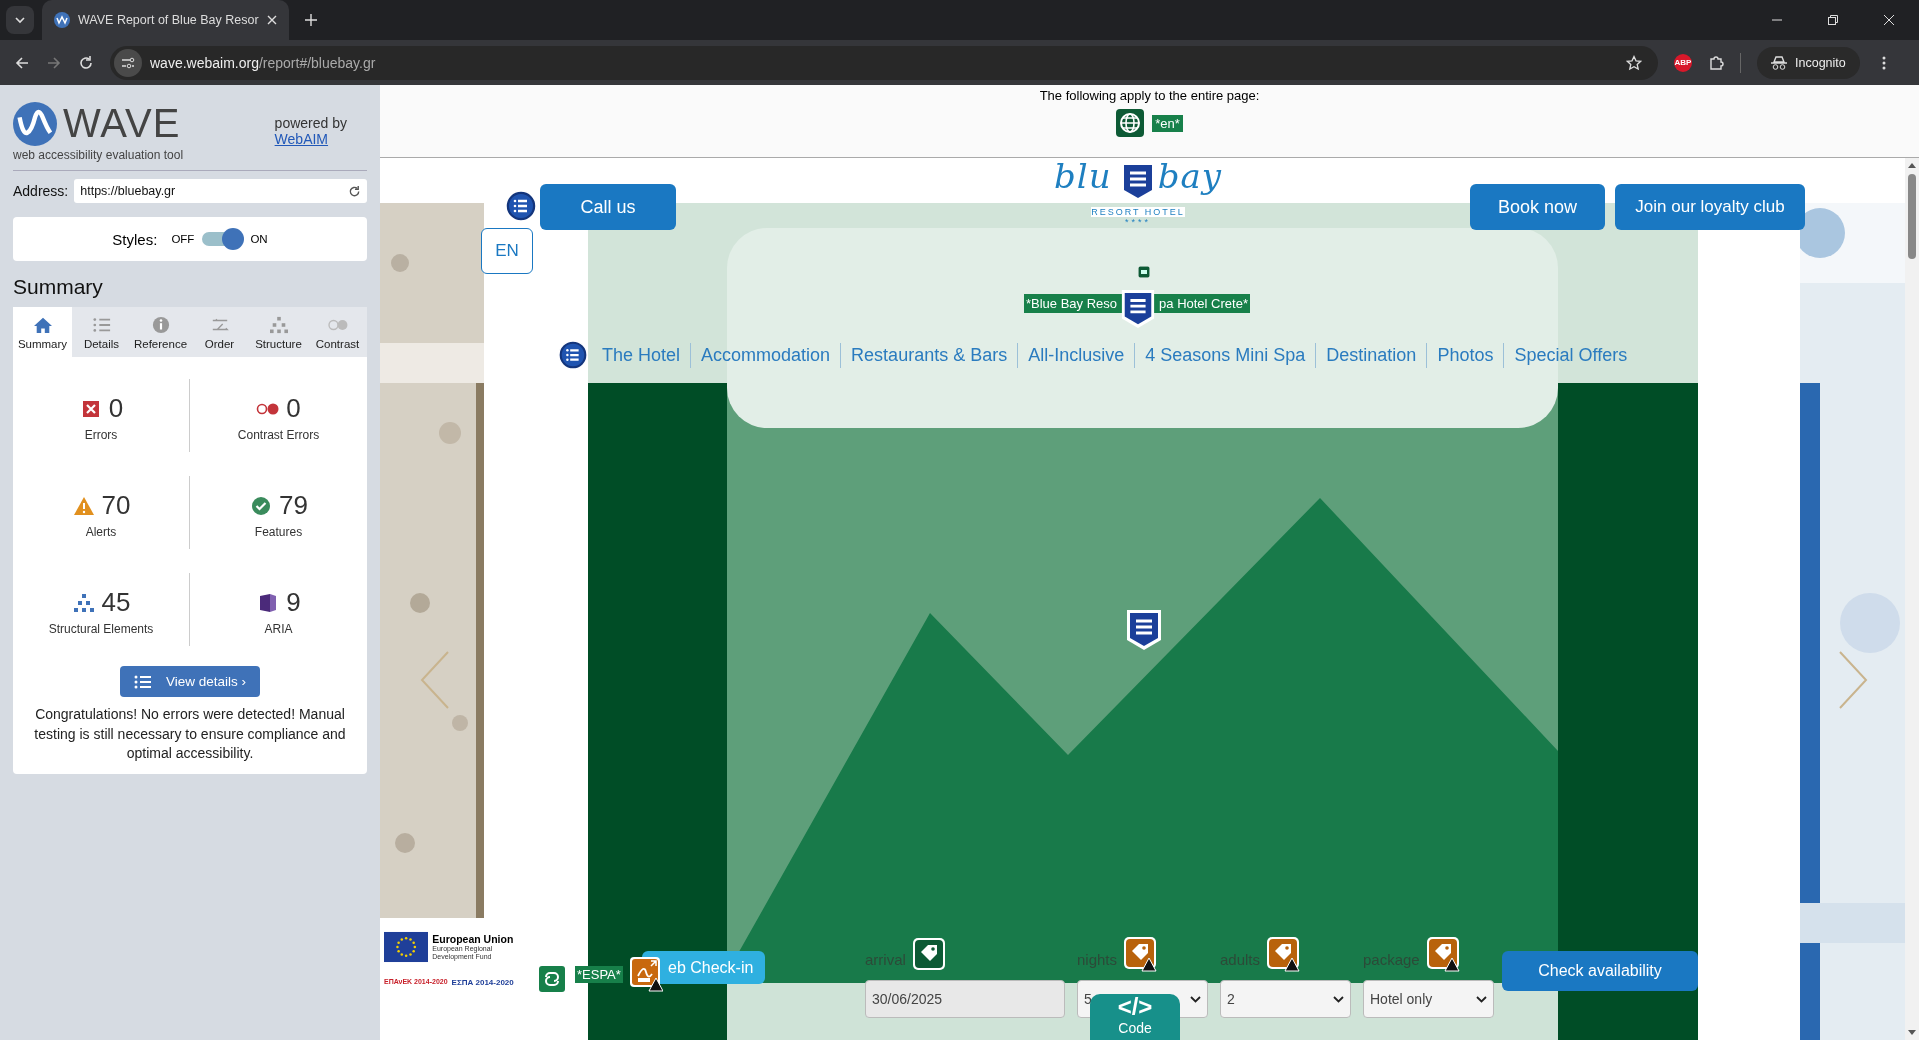 The image size is (1919, 1040). What do you see at coordinates (1710, 207) in the screenshot?
I see `loyalty-button: Join our loyalty club` at bounding box center [1710, 207].